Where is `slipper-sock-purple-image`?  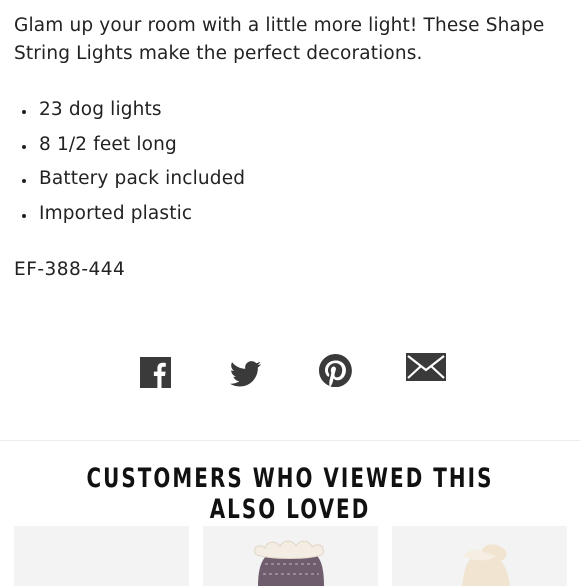
slipper-sock-purple-image is located at coordinates (289, 563).